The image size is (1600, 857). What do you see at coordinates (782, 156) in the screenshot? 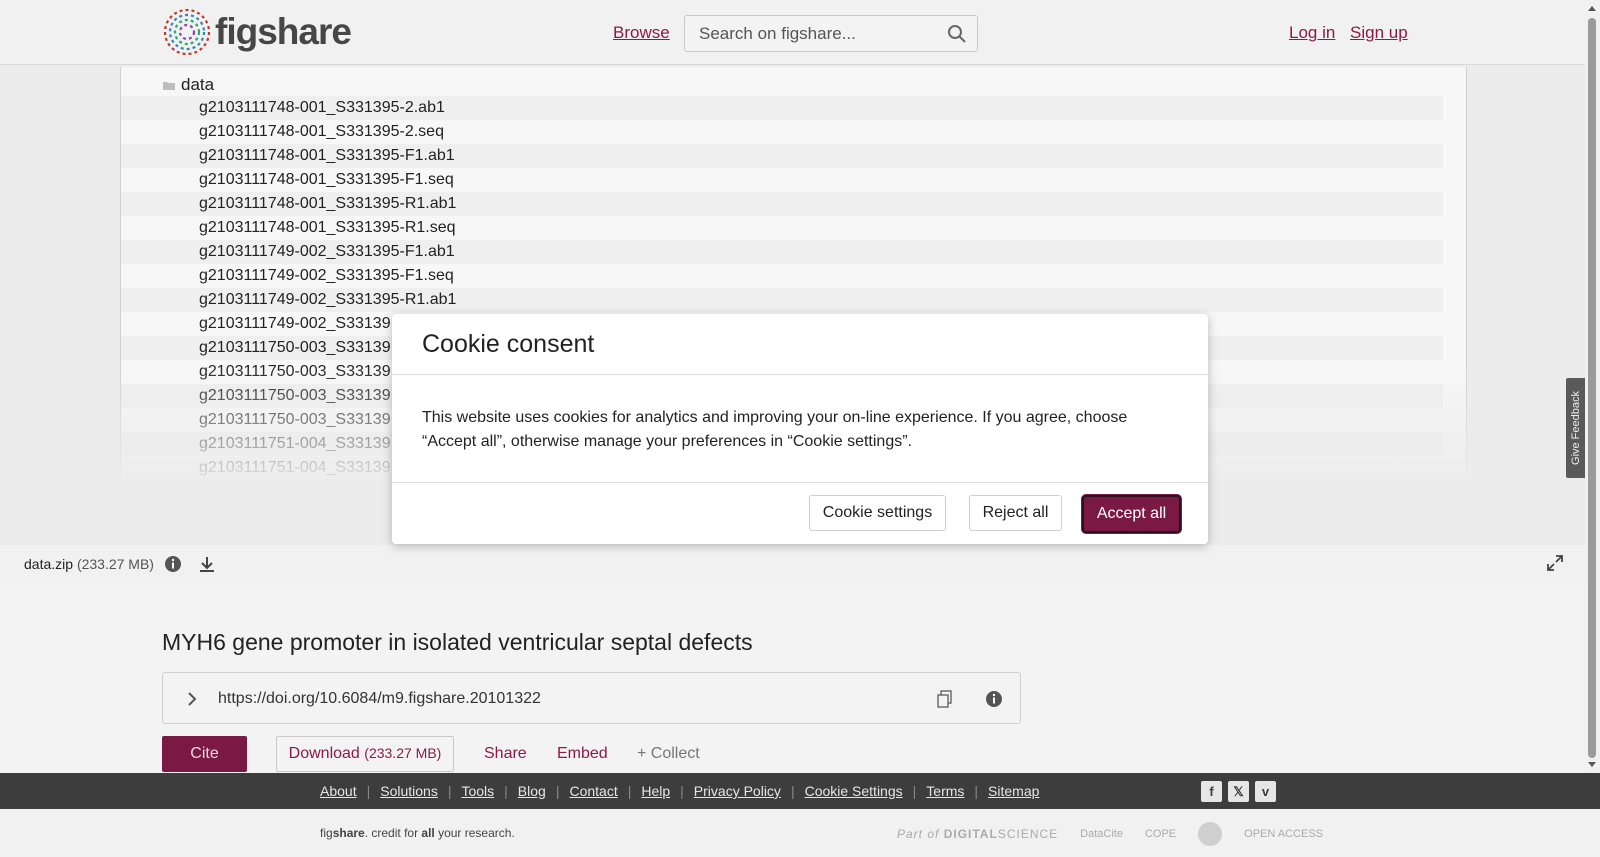
I see `tree-file-item: g2103111748-001_S331395-F1.ab1` at bounding box center [782, 156].